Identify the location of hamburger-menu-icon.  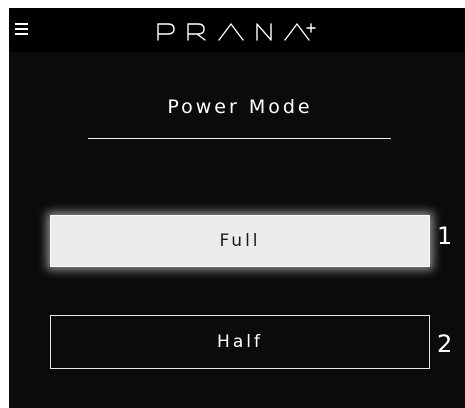
(21, 29).